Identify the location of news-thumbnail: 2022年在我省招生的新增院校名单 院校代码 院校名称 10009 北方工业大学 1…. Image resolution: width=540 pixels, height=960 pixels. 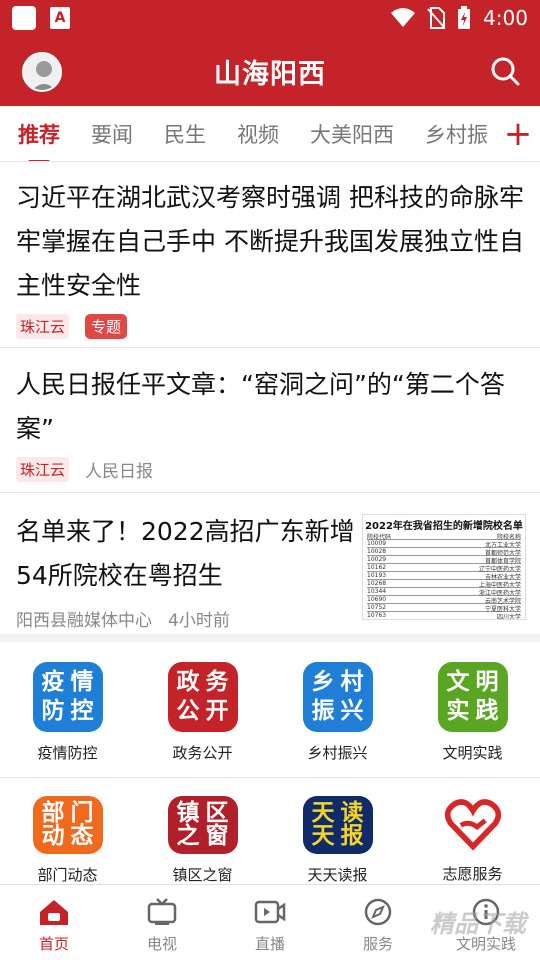
(444, 567).